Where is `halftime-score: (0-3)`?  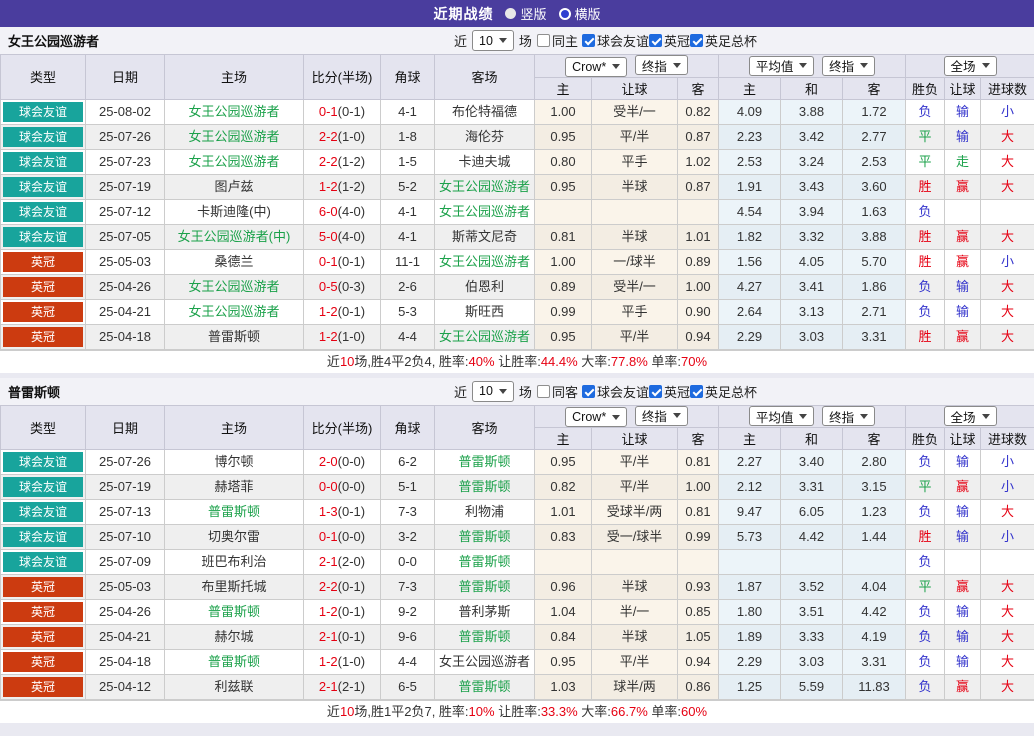
halftime-score: (0-3) is located at coordinates (351, 286).